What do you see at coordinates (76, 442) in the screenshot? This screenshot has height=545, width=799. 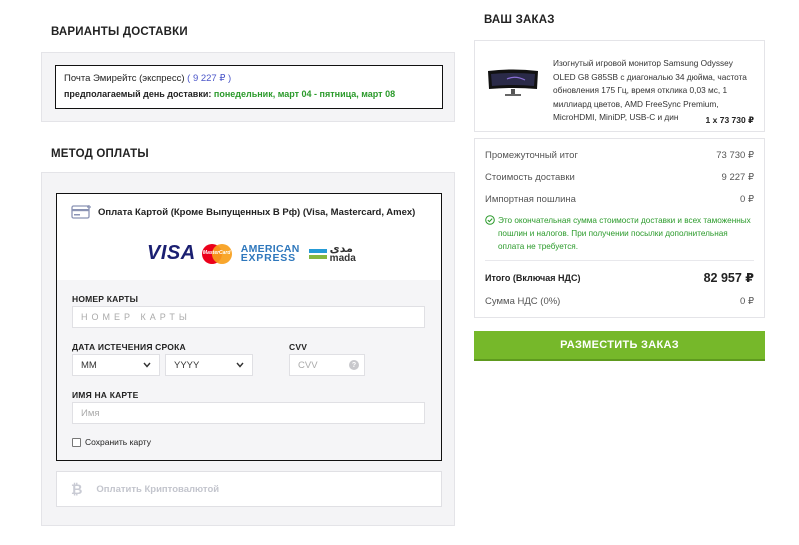 I see `save-card-checkbox` at bounding box center [76, 442].